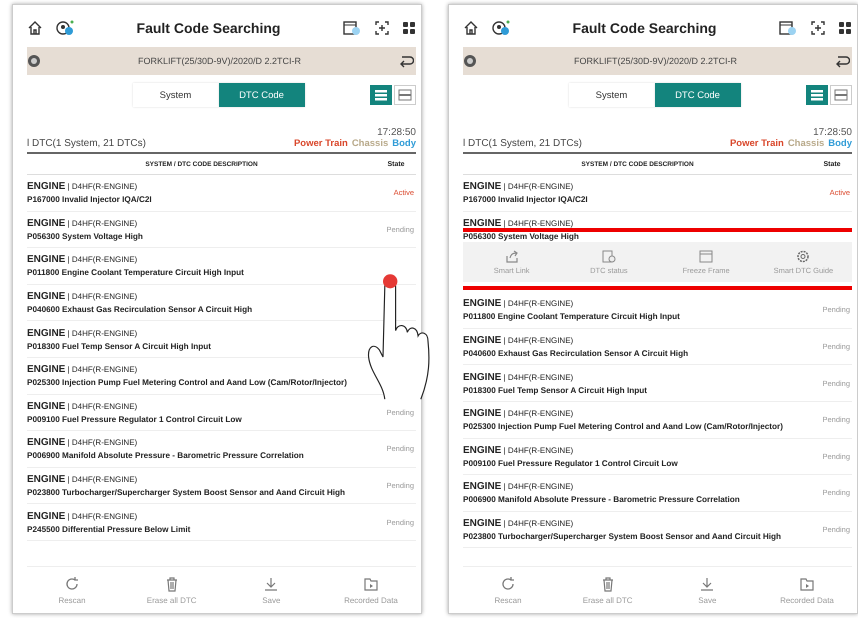 The image size is (858, 618). I want to click on frame-icon, so click(706, 256).